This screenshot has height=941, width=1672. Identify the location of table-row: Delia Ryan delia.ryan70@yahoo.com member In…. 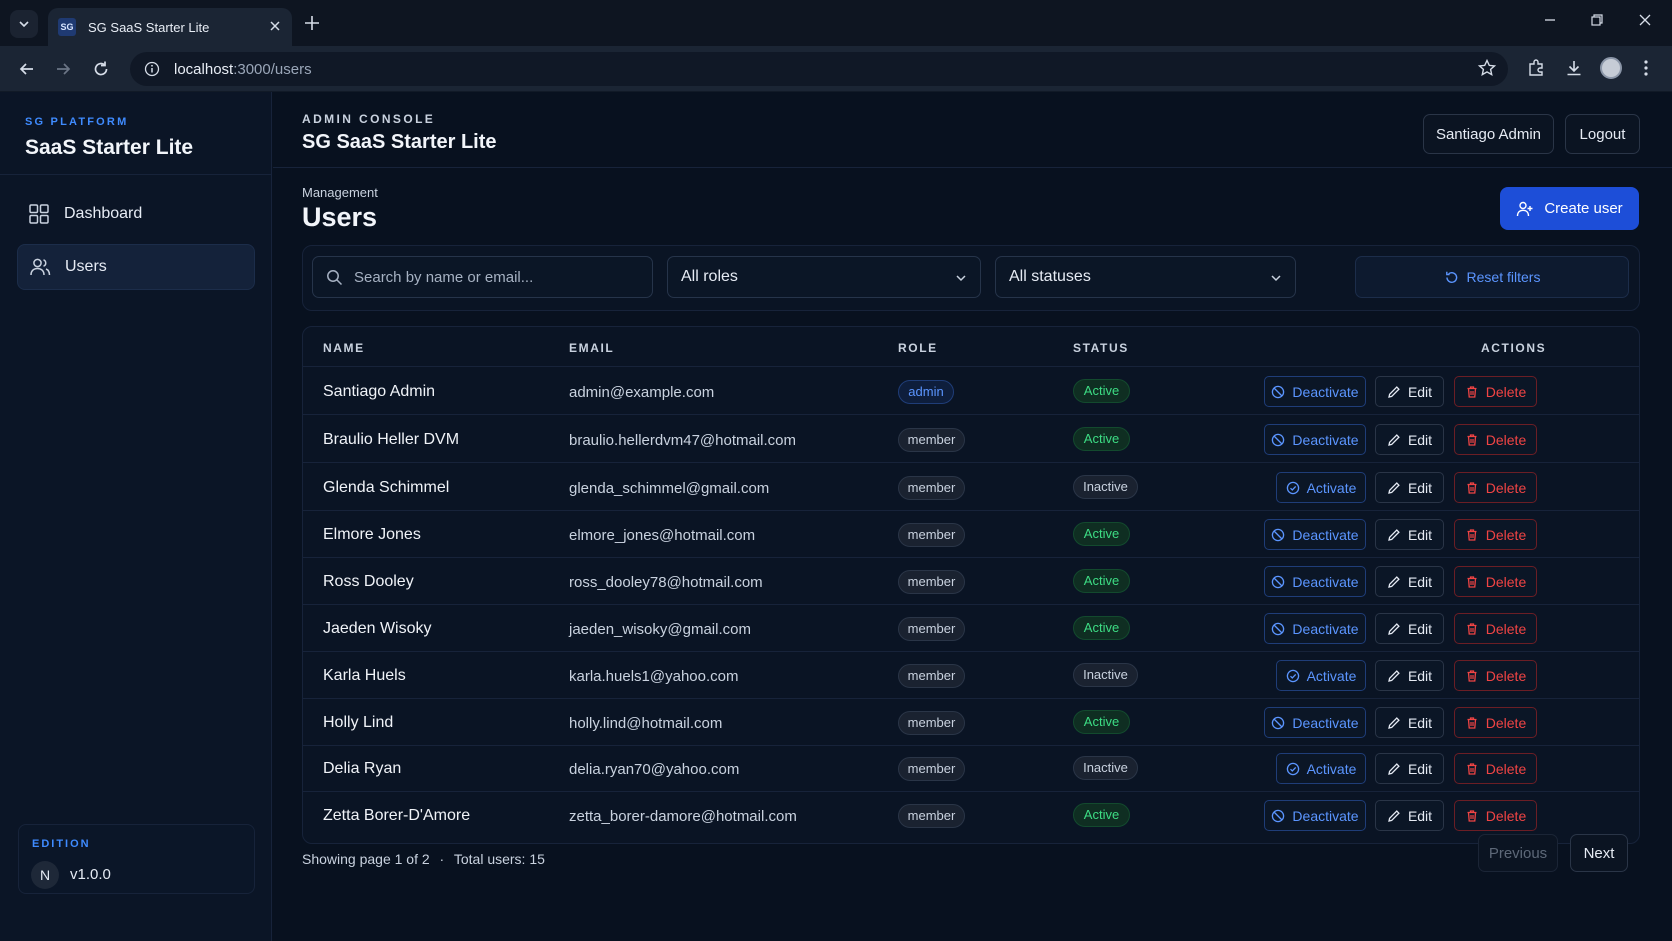
(971, 768).